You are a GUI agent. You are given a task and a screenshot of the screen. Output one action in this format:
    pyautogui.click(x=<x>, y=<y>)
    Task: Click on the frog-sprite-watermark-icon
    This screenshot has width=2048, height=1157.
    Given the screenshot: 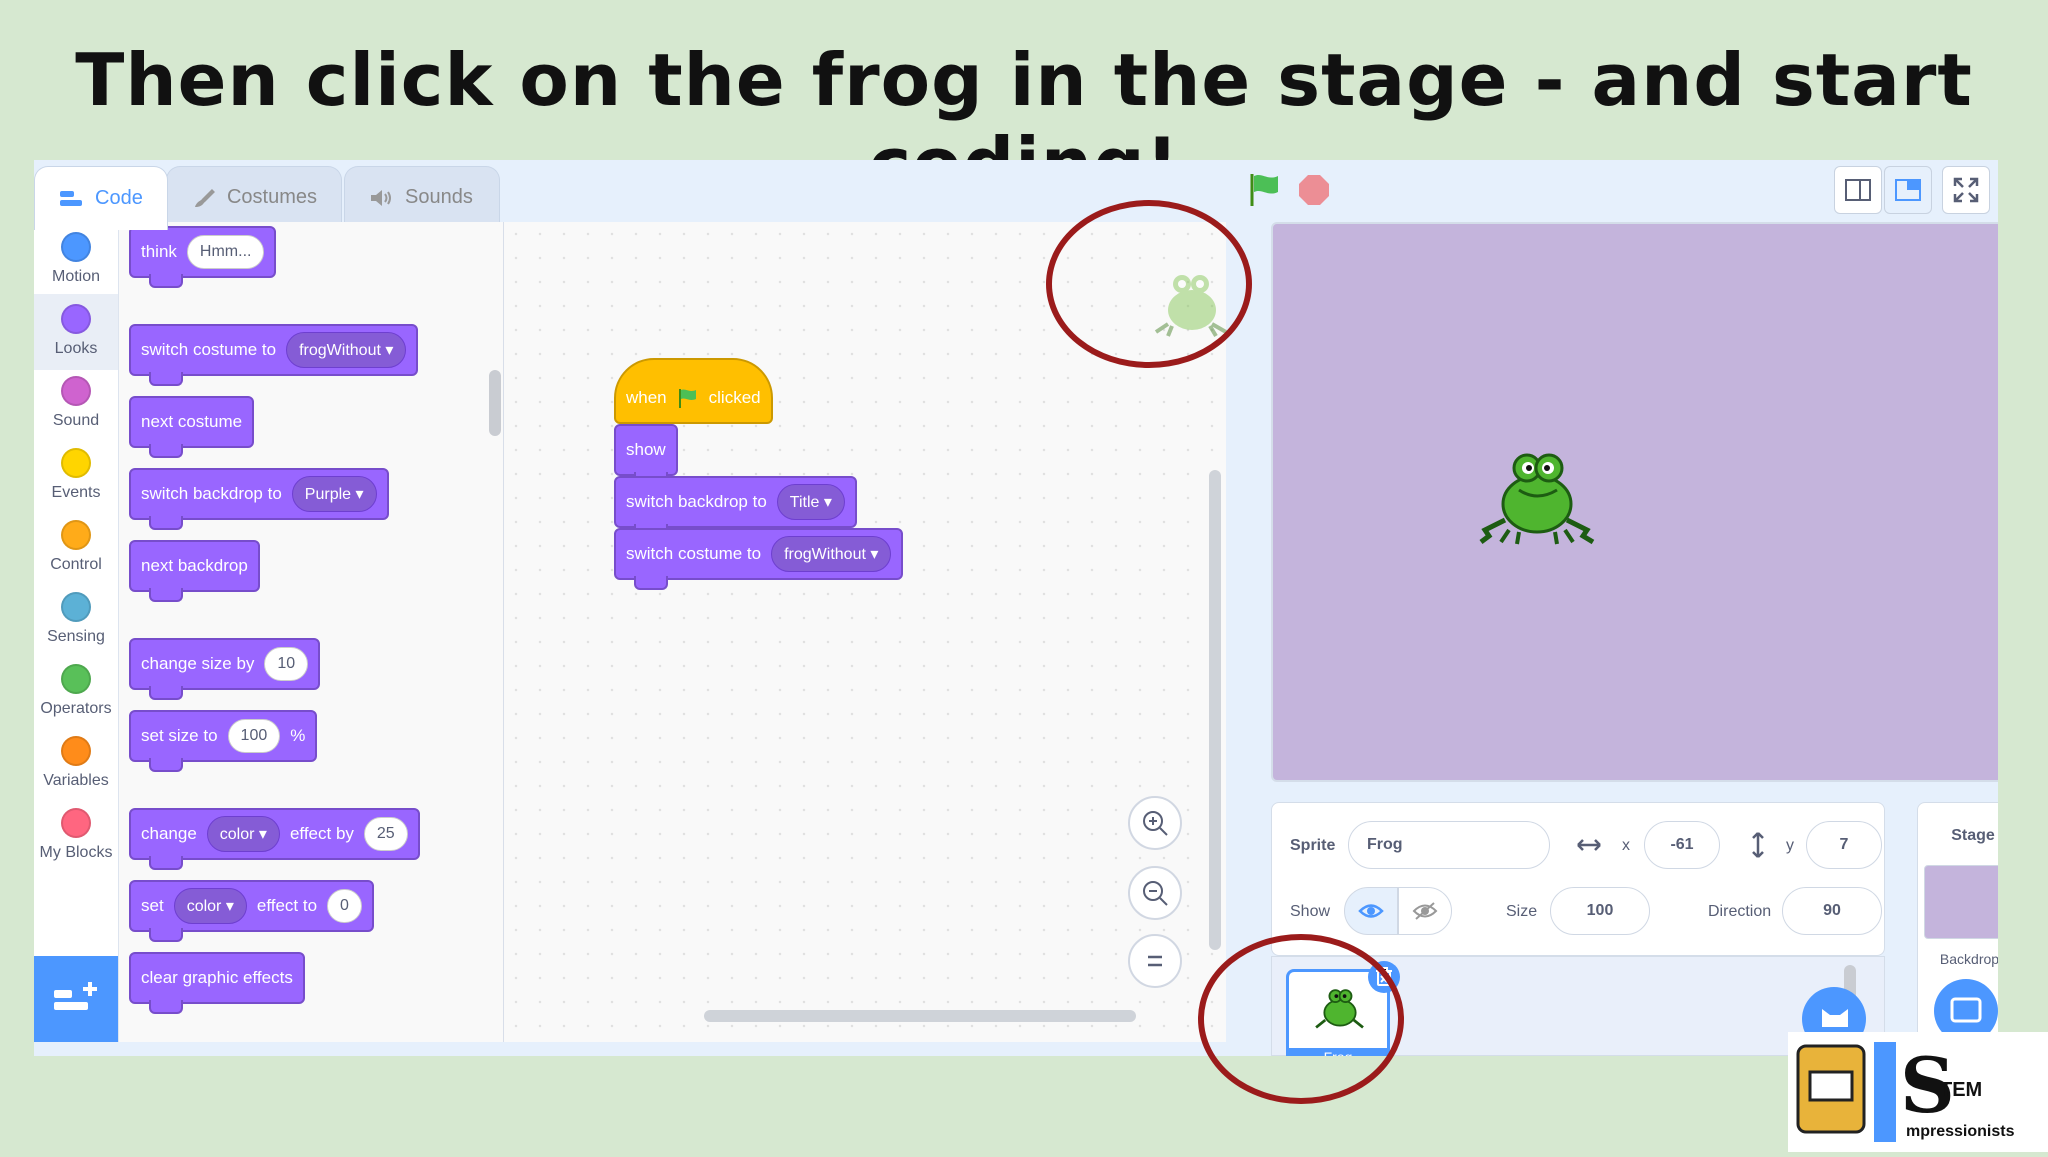 What is the action you would take?
    pyautogui.click(x=1190, y=306)
    